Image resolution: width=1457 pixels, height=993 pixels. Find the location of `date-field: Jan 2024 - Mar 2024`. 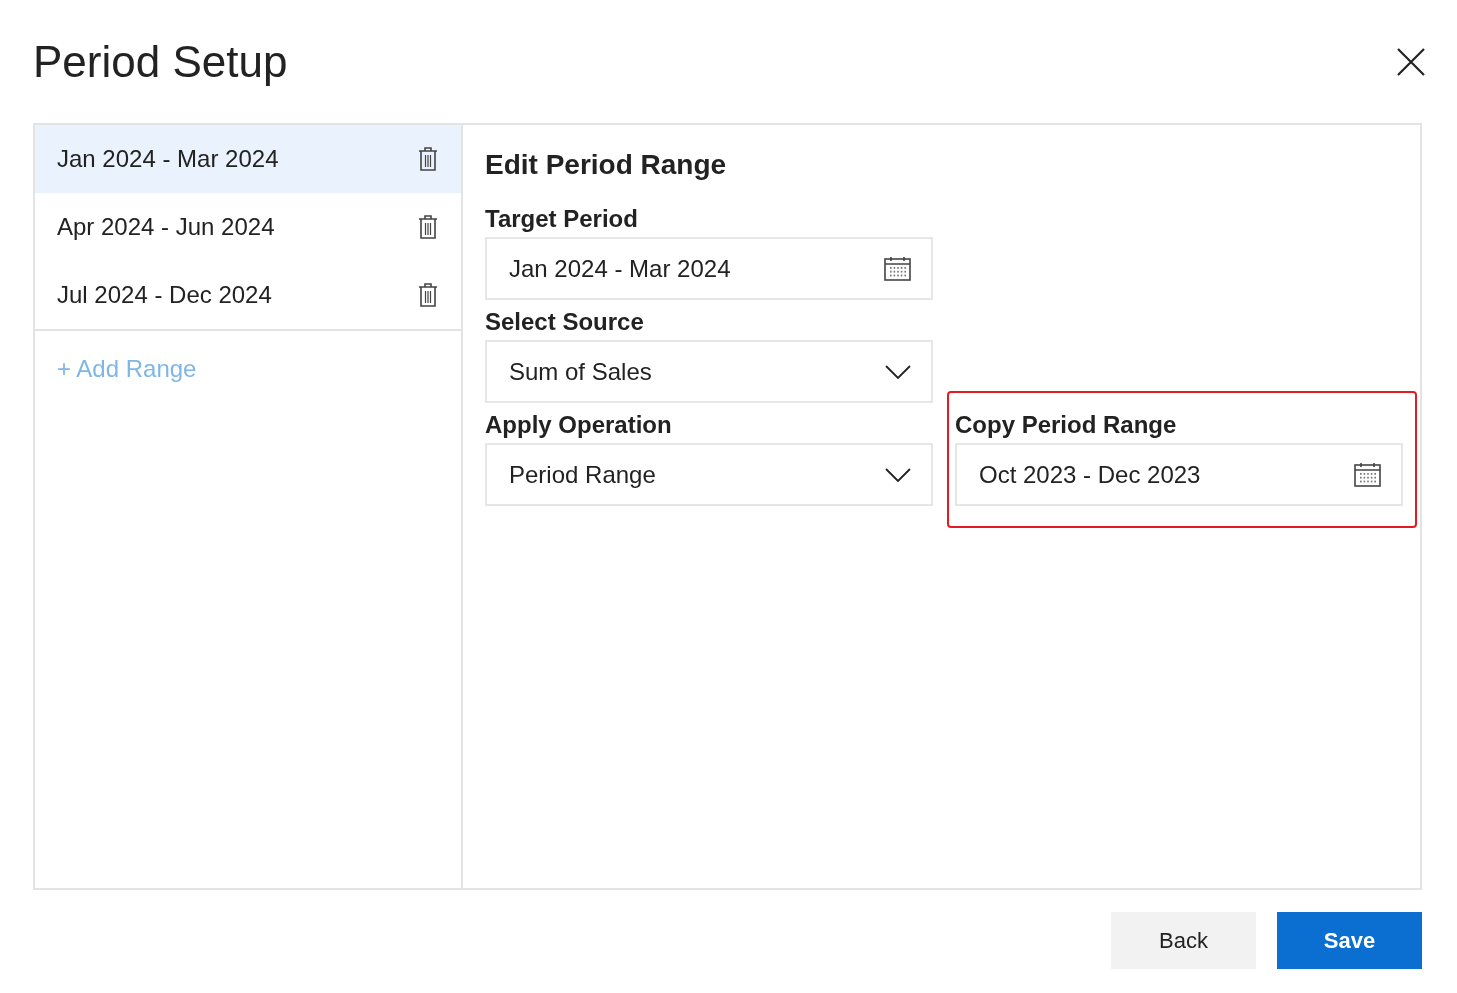

date-field: Jan 2024 - Mar 2024 is located at coordinates (709, 268).